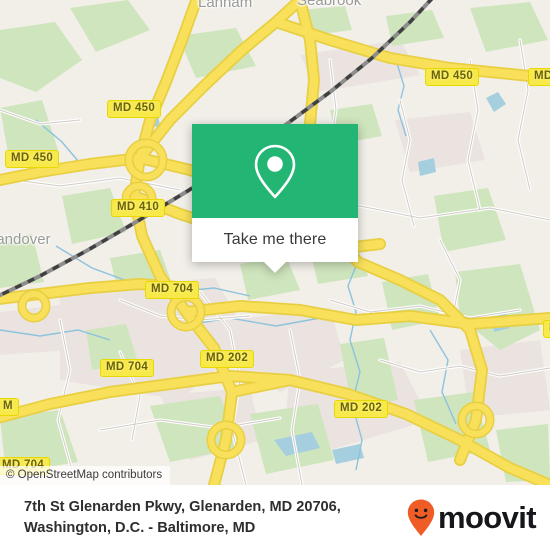 The width and height of the screenshot is (550, 550). I want to click on callout-button-area: Take me there, so click(275, 245).